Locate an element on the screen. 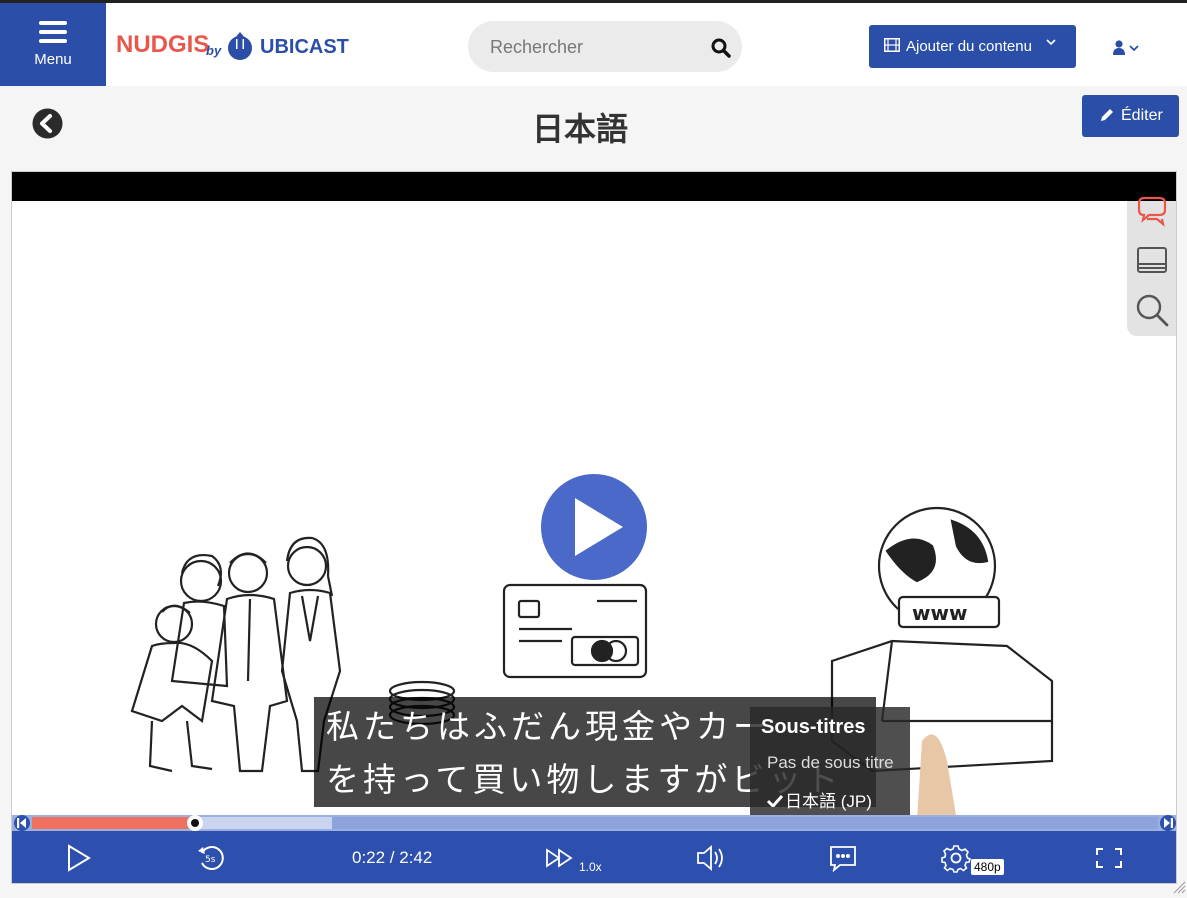 The width and height of the screenshot is (1187, 898). subtitle-option-japanese-label: 日本語 (JP) is located at coordinates (828, 801).